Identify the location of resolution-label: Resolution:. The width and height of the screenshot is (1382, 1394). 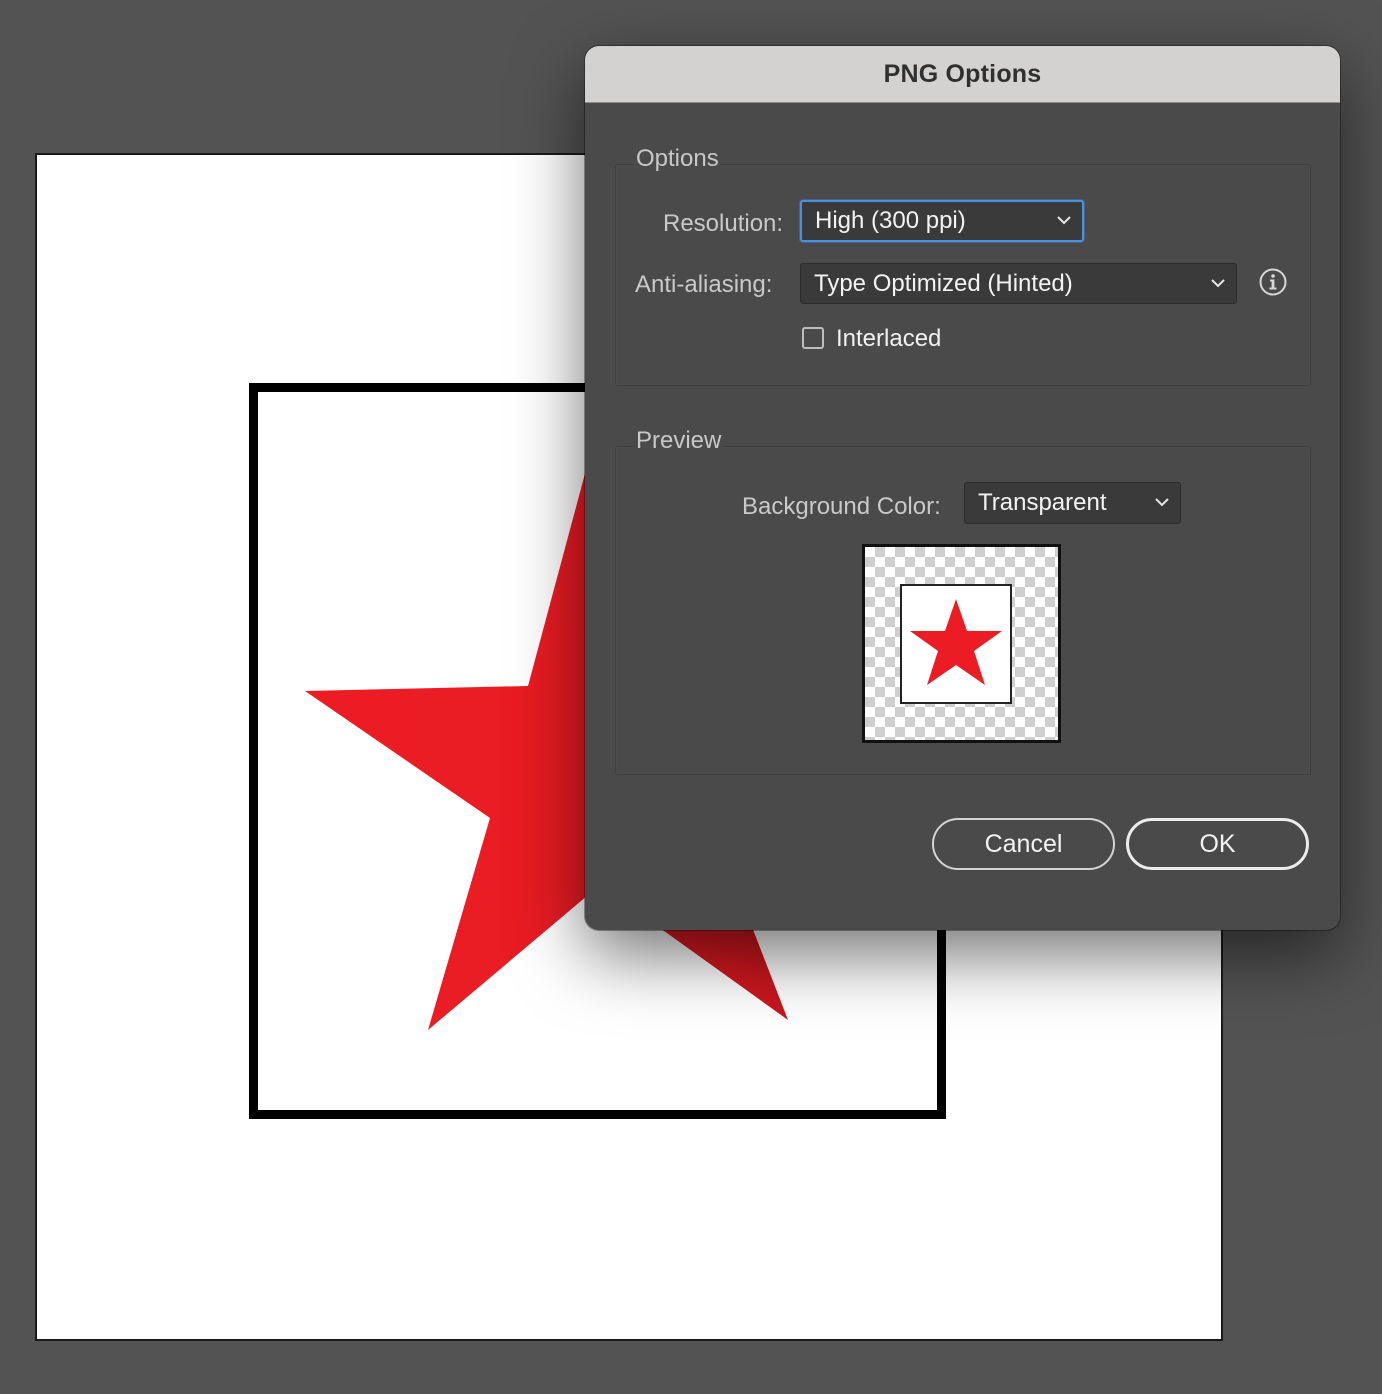
(723, 223).